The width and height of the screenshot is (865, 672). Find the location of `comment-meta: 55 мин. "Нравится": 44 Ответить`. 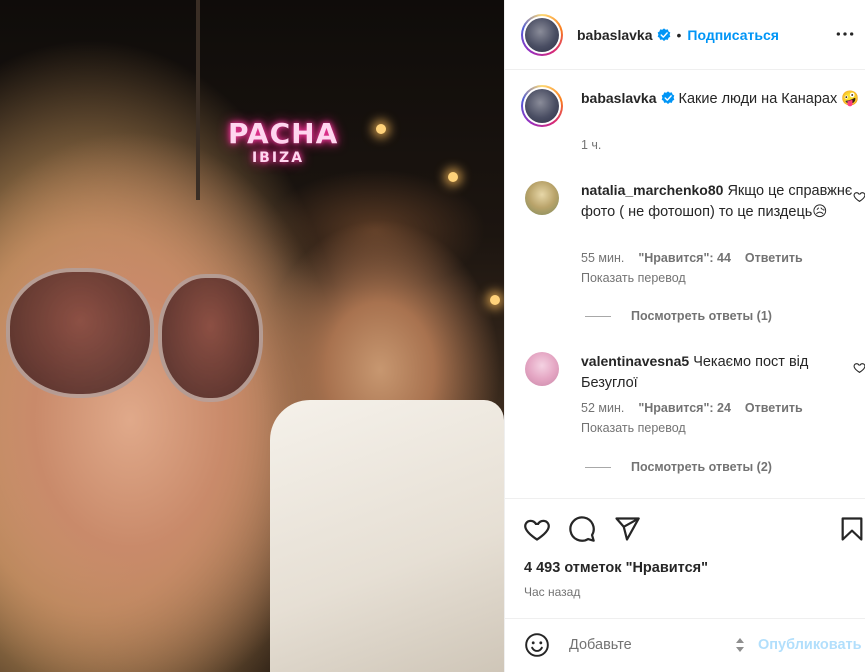

comment-meta: 55 мин. "Нравится": 44 Ответить is located at coordinates (692, 258).